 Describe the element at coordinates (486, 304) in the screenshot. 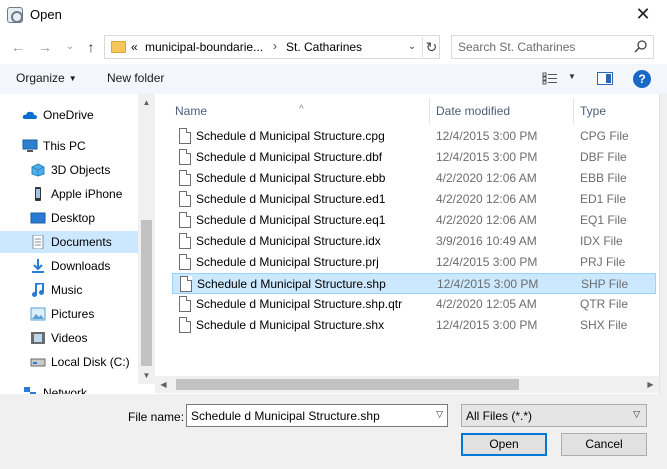

I see `file-date: 4/2/2020 12:05 AM` at that location.